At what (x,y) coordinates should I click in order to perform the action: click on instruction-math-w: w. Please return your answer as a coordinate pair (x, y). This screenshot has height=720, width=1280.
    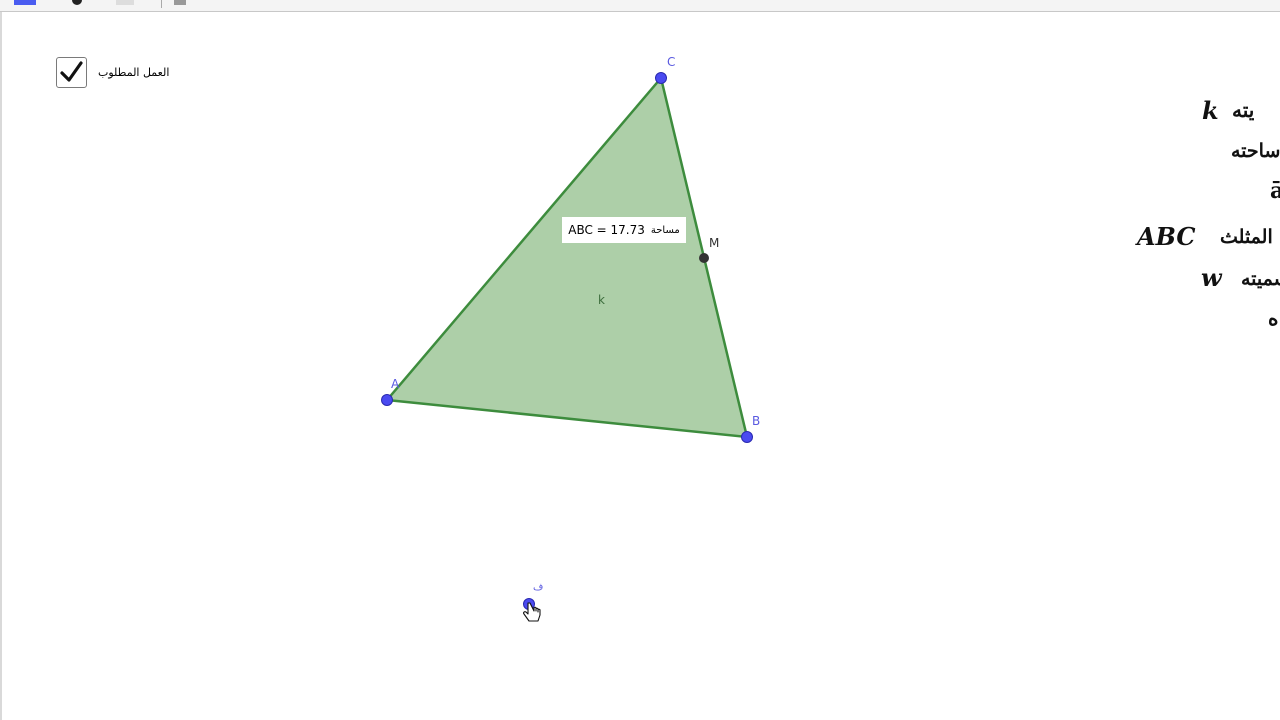
    Looking at the image, I should click on (1211, 277).